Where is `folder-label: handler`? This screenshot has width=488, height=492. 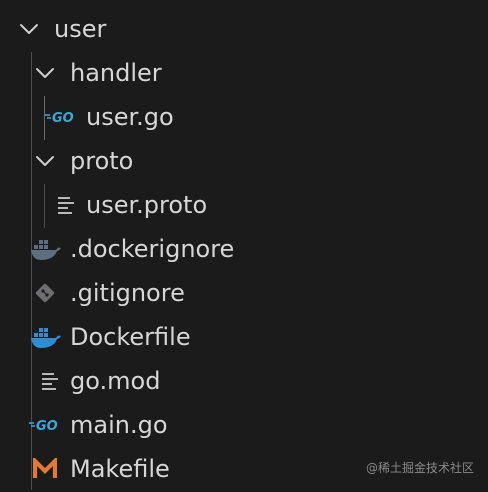 folder-label: handler is located at coordinates (116, 73).